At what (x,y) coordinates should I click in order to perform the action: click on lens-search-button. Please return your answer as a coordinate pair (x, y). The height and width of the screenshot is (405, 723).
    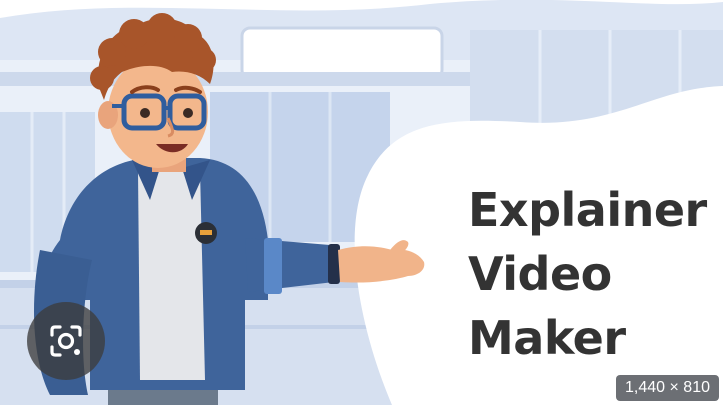
    Looking at the image, I should click on (66, 341).